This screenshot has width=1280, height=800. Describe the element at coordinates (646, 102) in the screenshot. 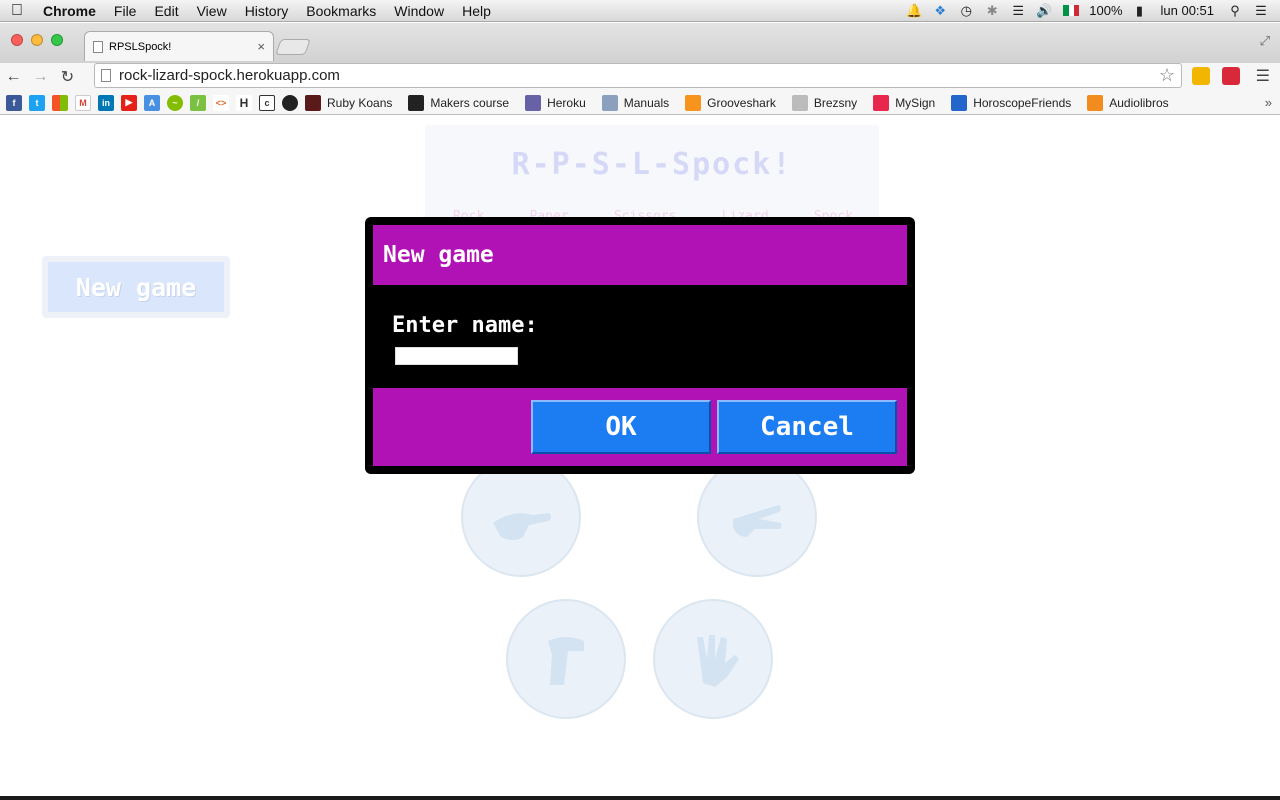

I see `bookmark-label: Manuals` at that location.